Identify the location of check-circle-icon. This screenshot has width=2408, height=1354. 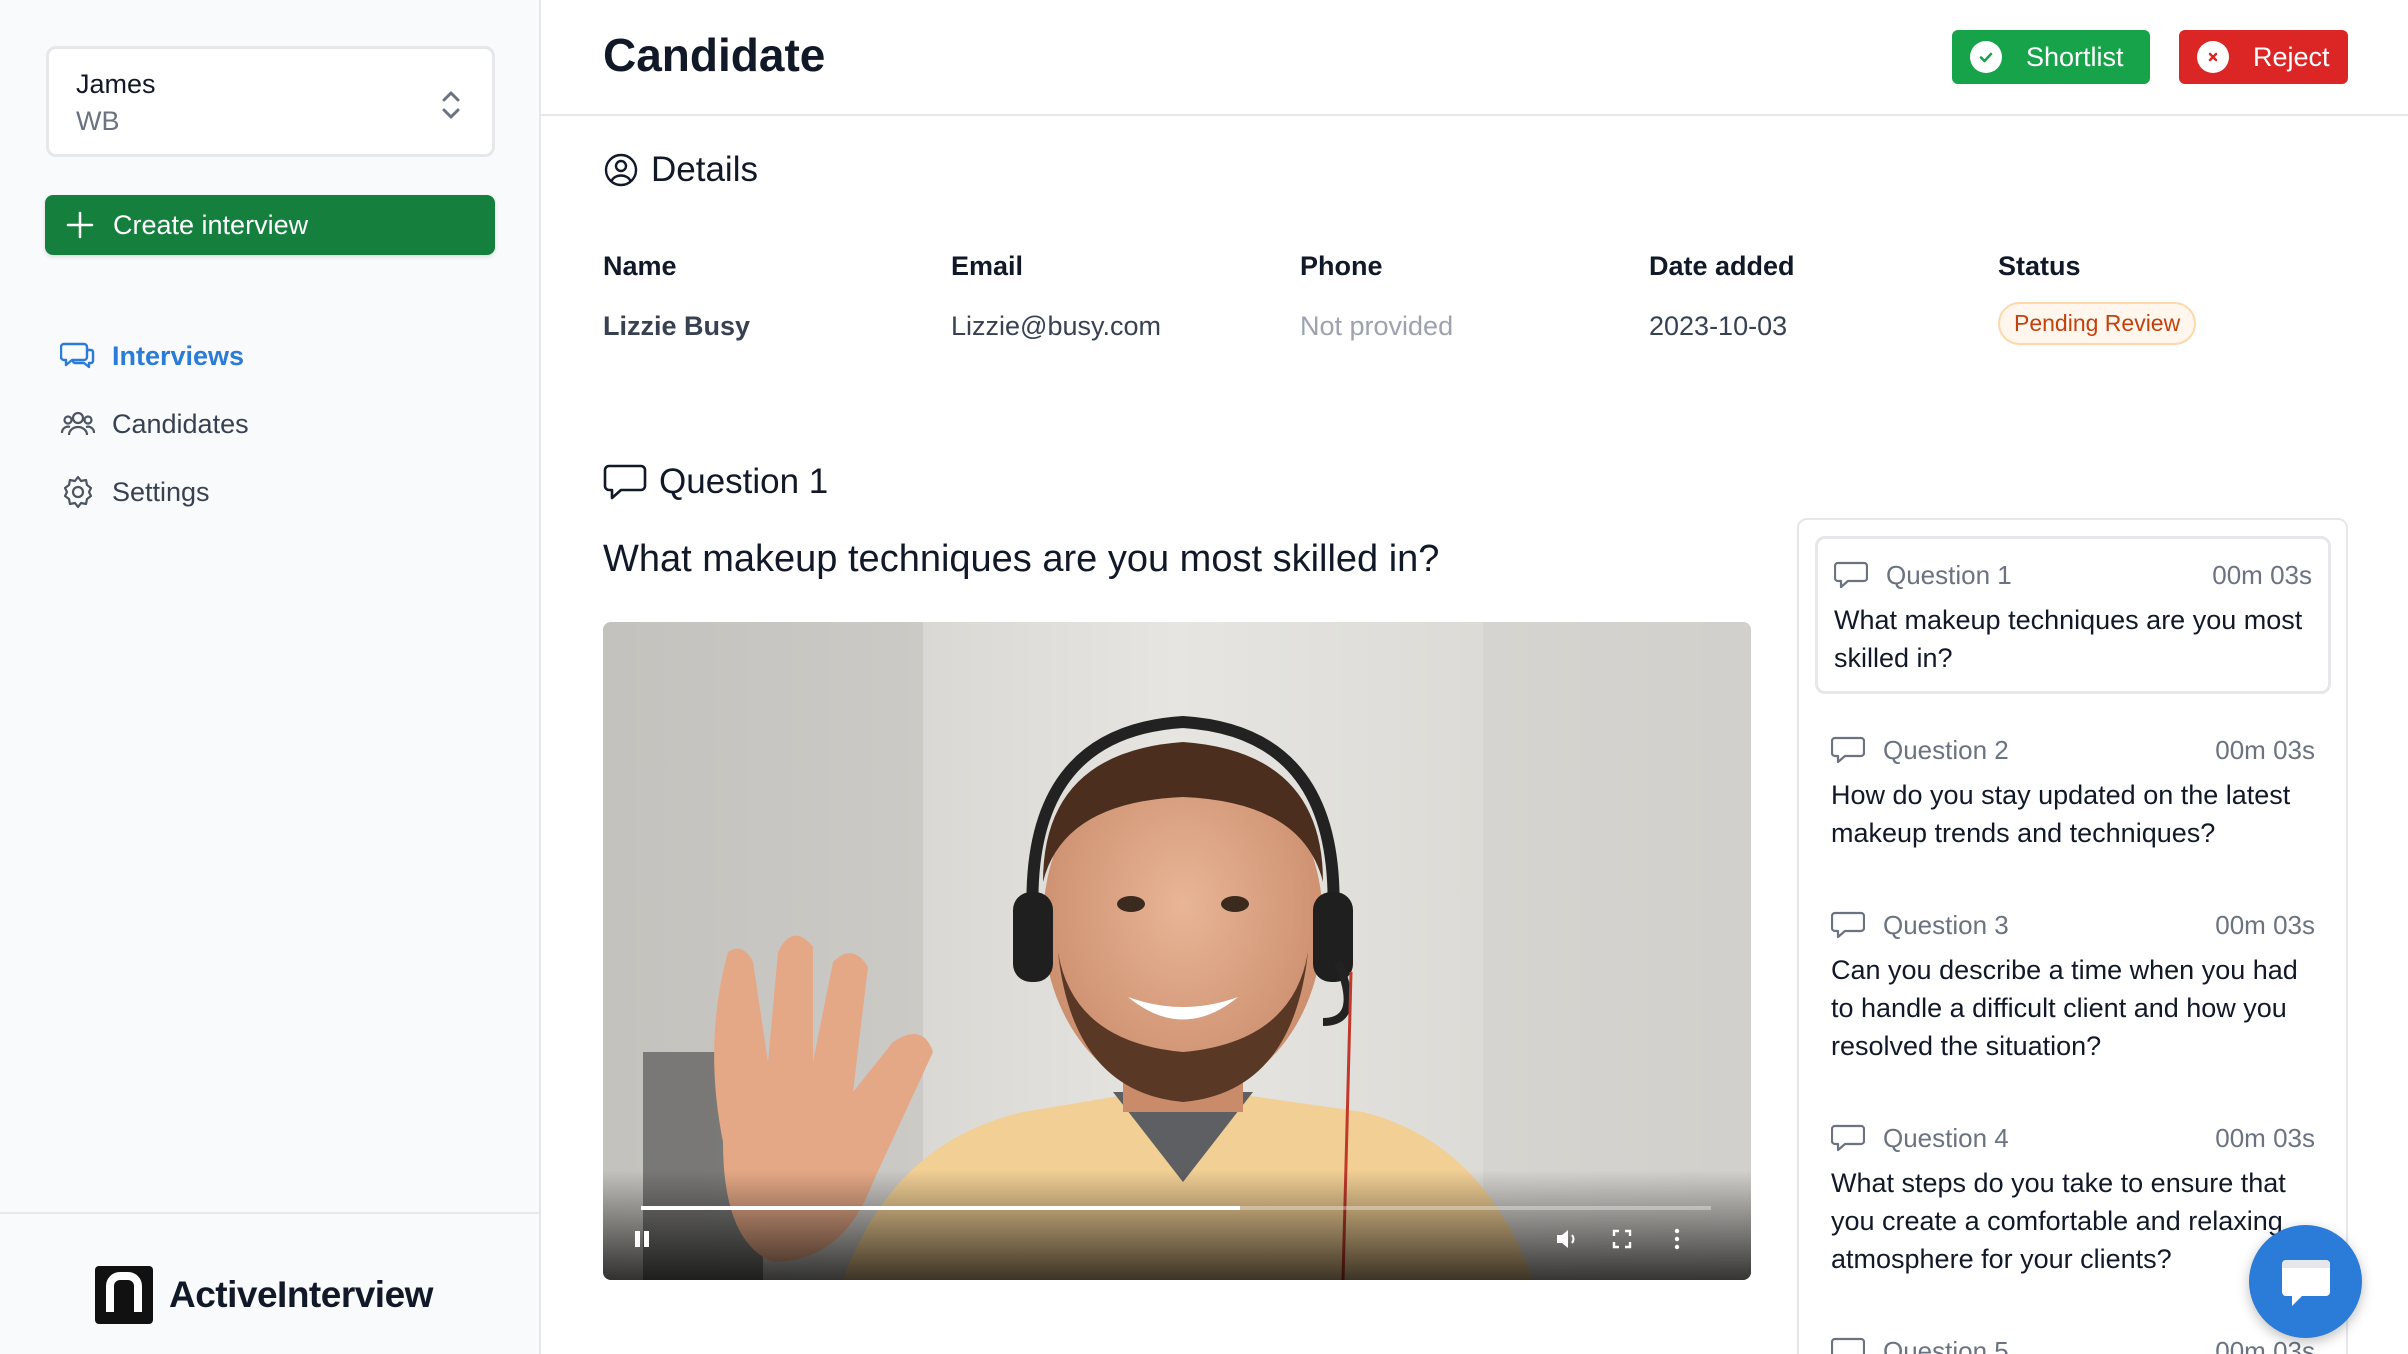
(1986, 57).